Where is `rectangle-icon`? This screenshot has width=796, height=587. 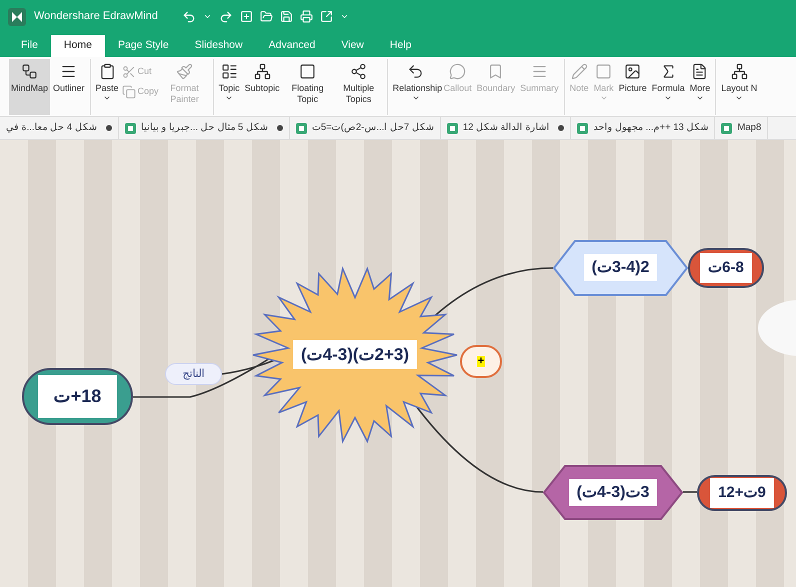
rectangle-icon is located at coordinates (307, 71).